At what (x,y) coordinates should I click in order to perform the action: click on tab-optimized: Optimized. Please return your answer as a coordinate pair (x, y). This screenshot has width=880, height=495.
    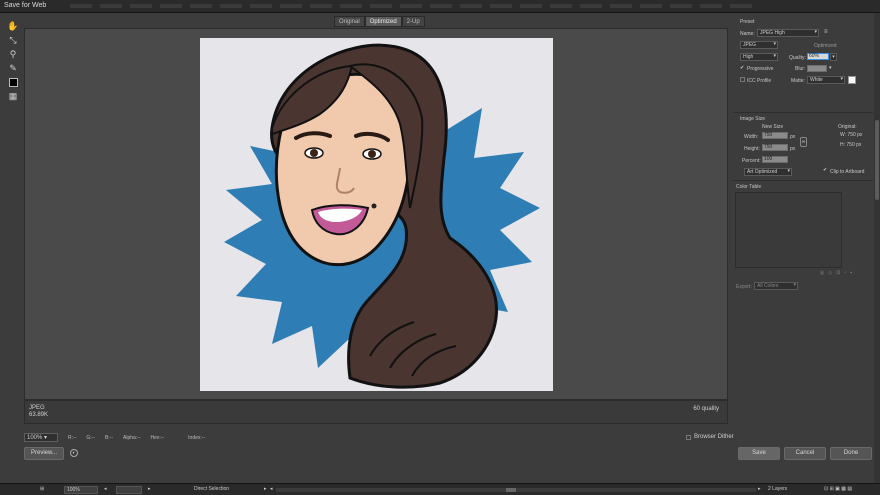
    Looking at the image, I should click on (383, 21).